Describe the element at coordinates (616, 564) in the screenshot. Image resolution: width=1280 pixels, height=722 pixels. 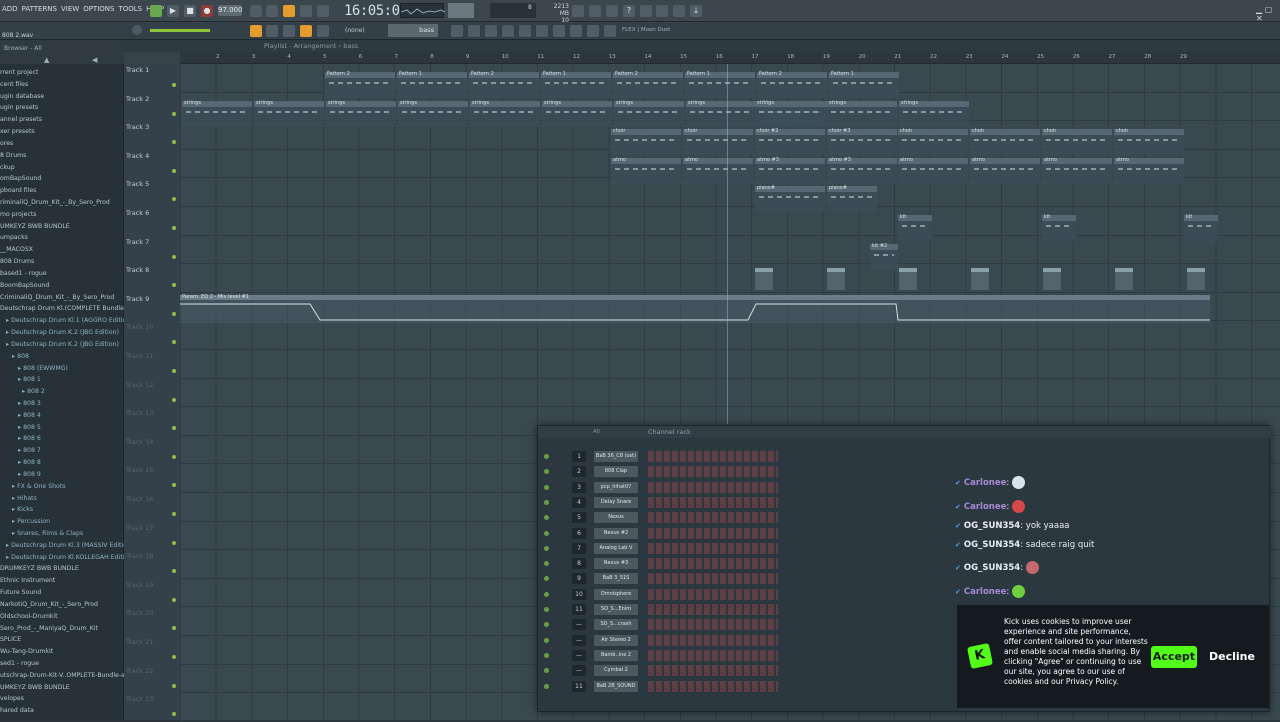
I see `channel-name-button: Nexus #3` at that location.